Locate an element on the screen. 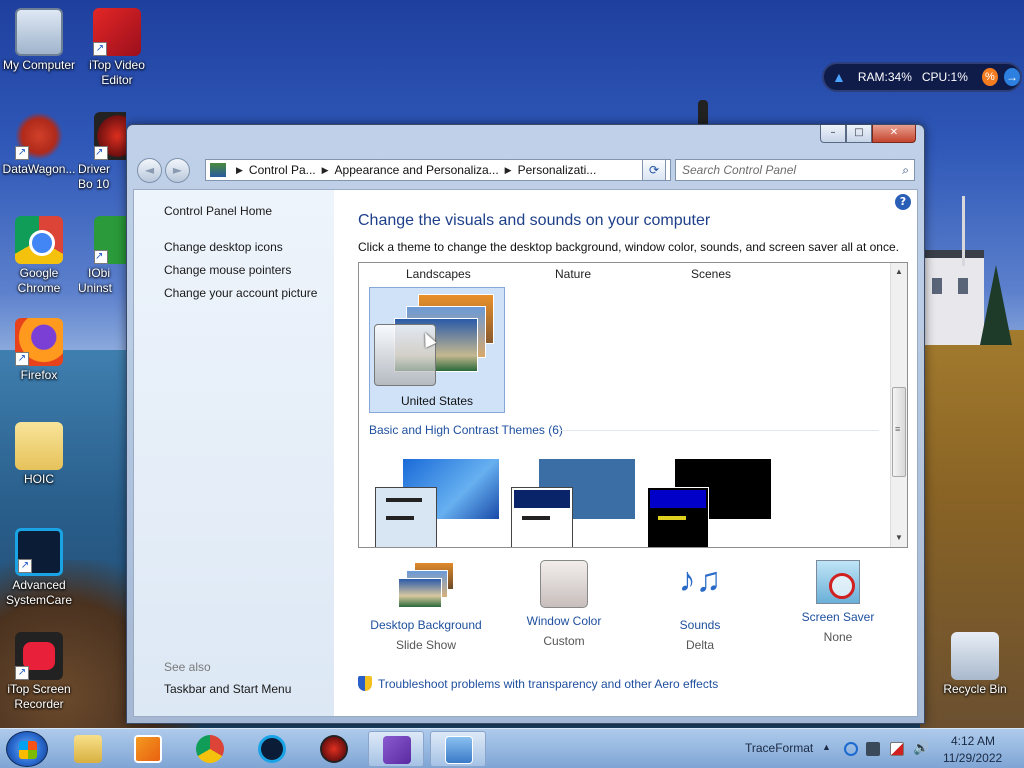 Image resolution: width=1024 pixels, height=768 pixels. search-icon: ⌕ is located at coordinates (905, 170).